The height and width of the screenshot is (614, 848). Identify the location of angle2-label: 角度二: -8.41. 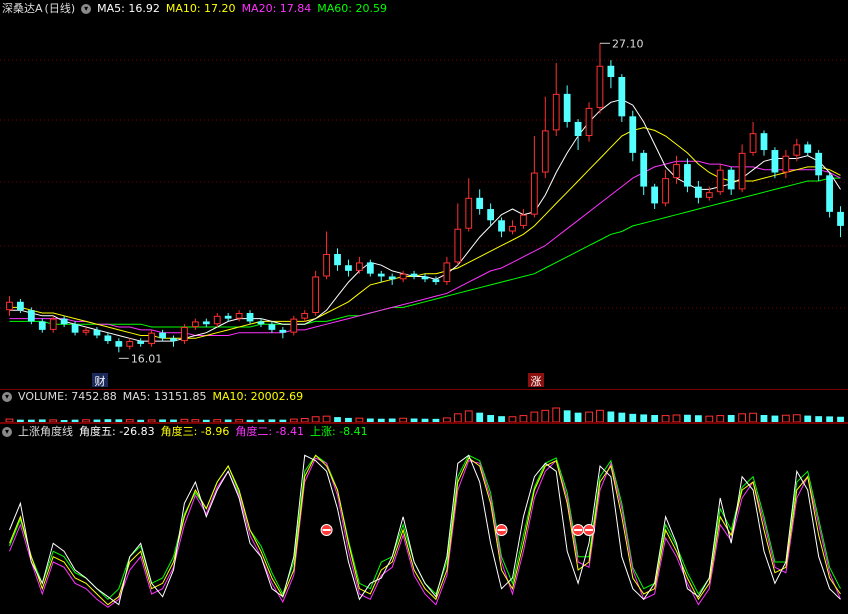
(270, 431).